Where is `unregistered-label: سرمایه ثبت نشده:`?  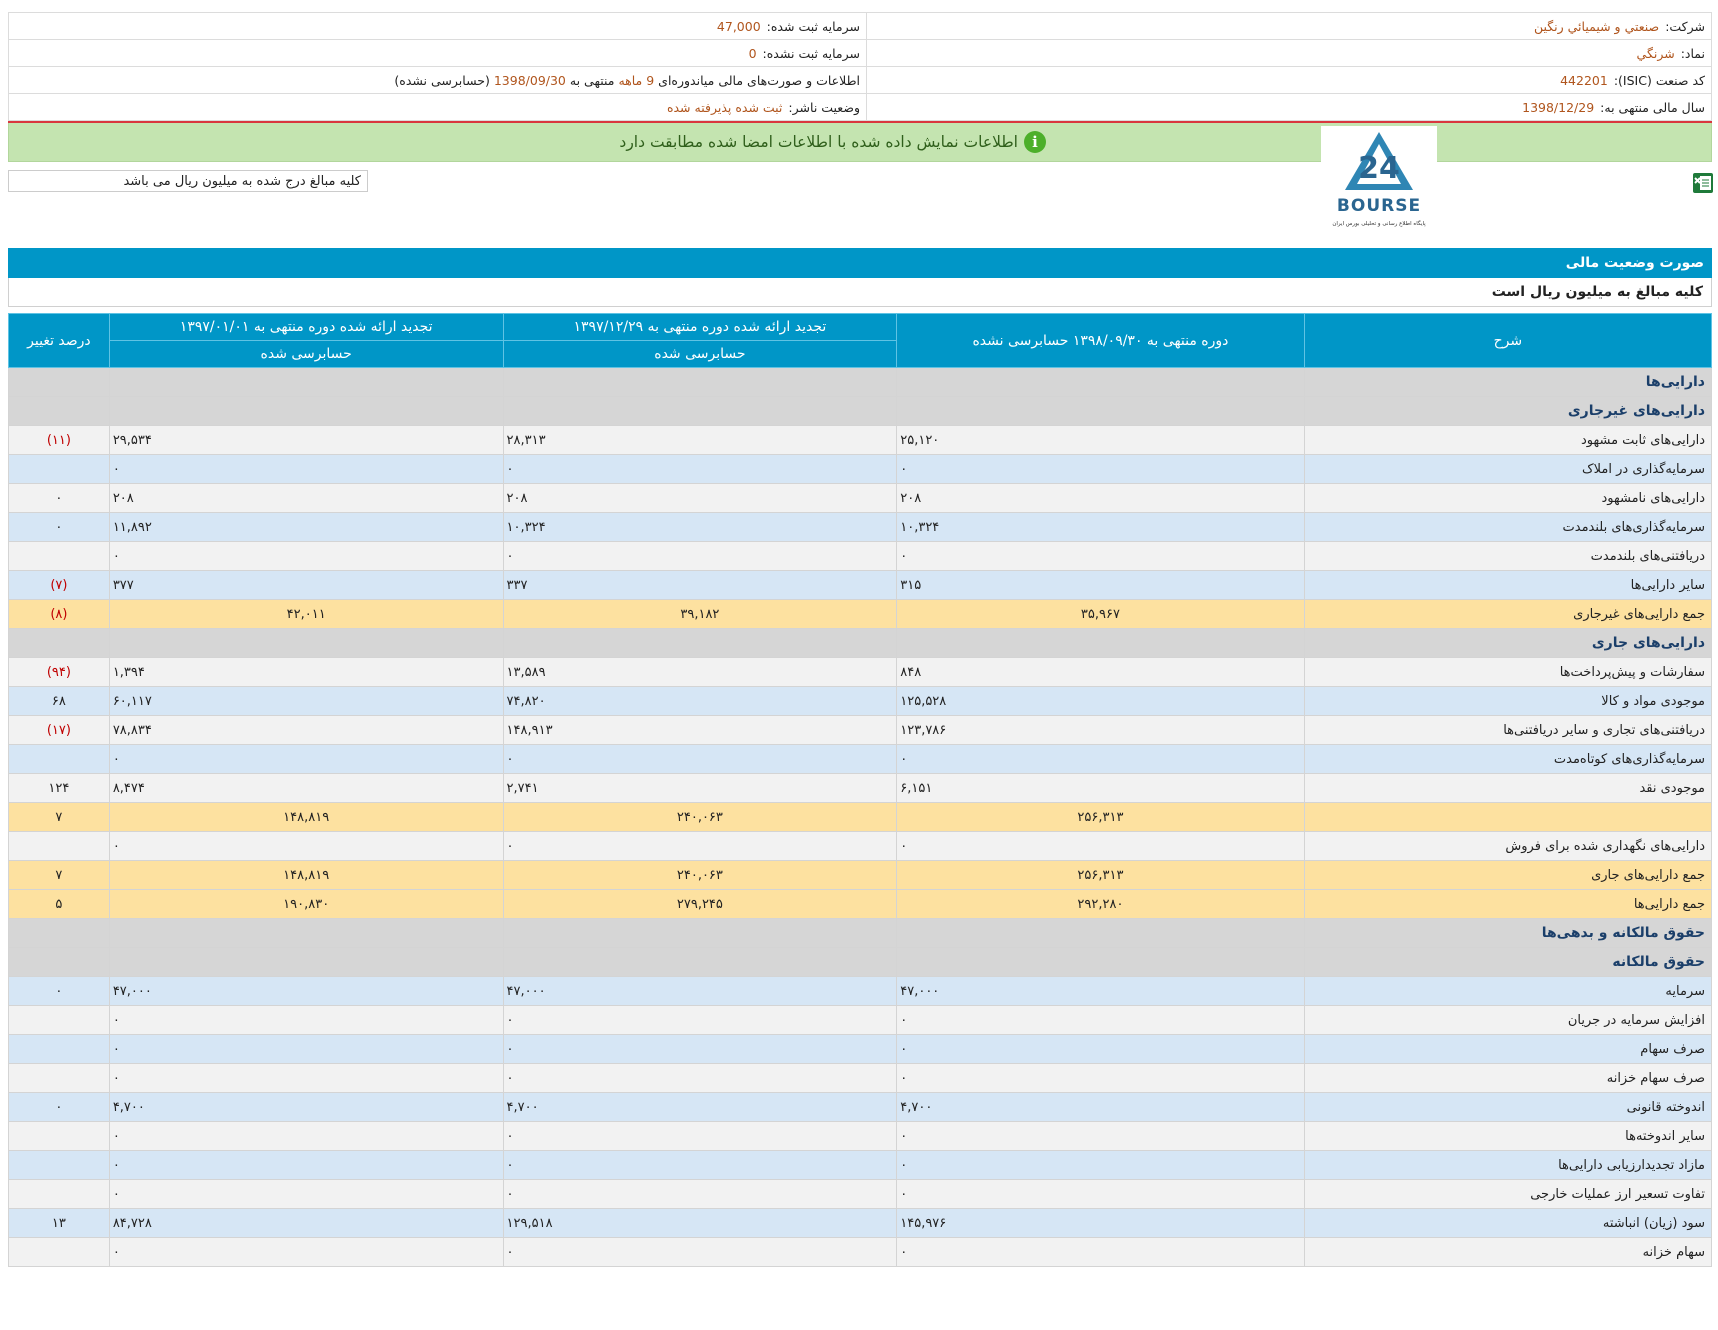 unregistered-label: سرمایه ثبت نشده: is located at coordinates (811, 53).